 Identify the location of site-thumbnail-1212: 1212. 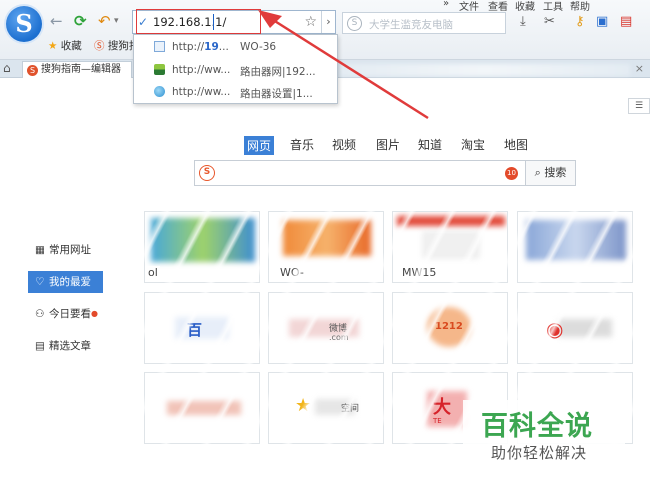
(450, 328).